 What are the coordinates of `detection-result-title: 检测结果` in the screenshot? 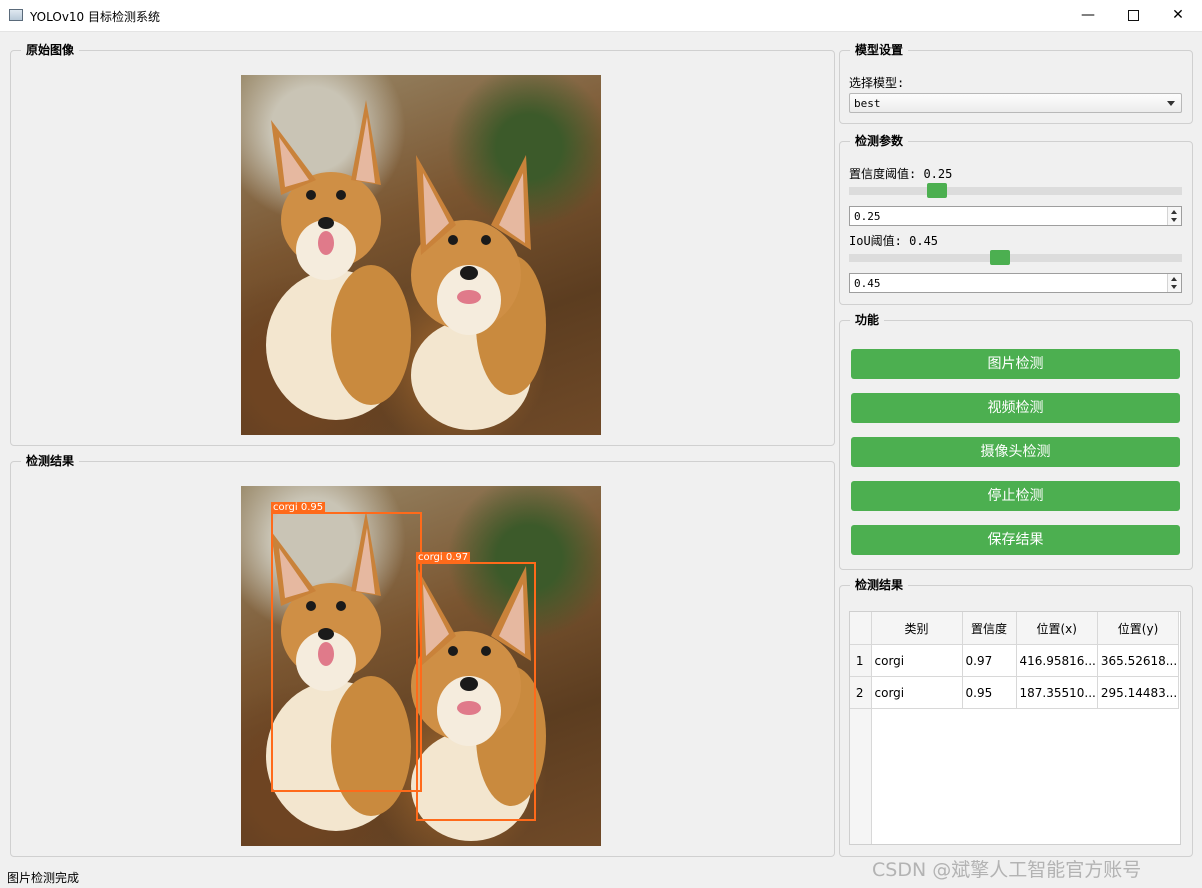 It's located at (50, 461).